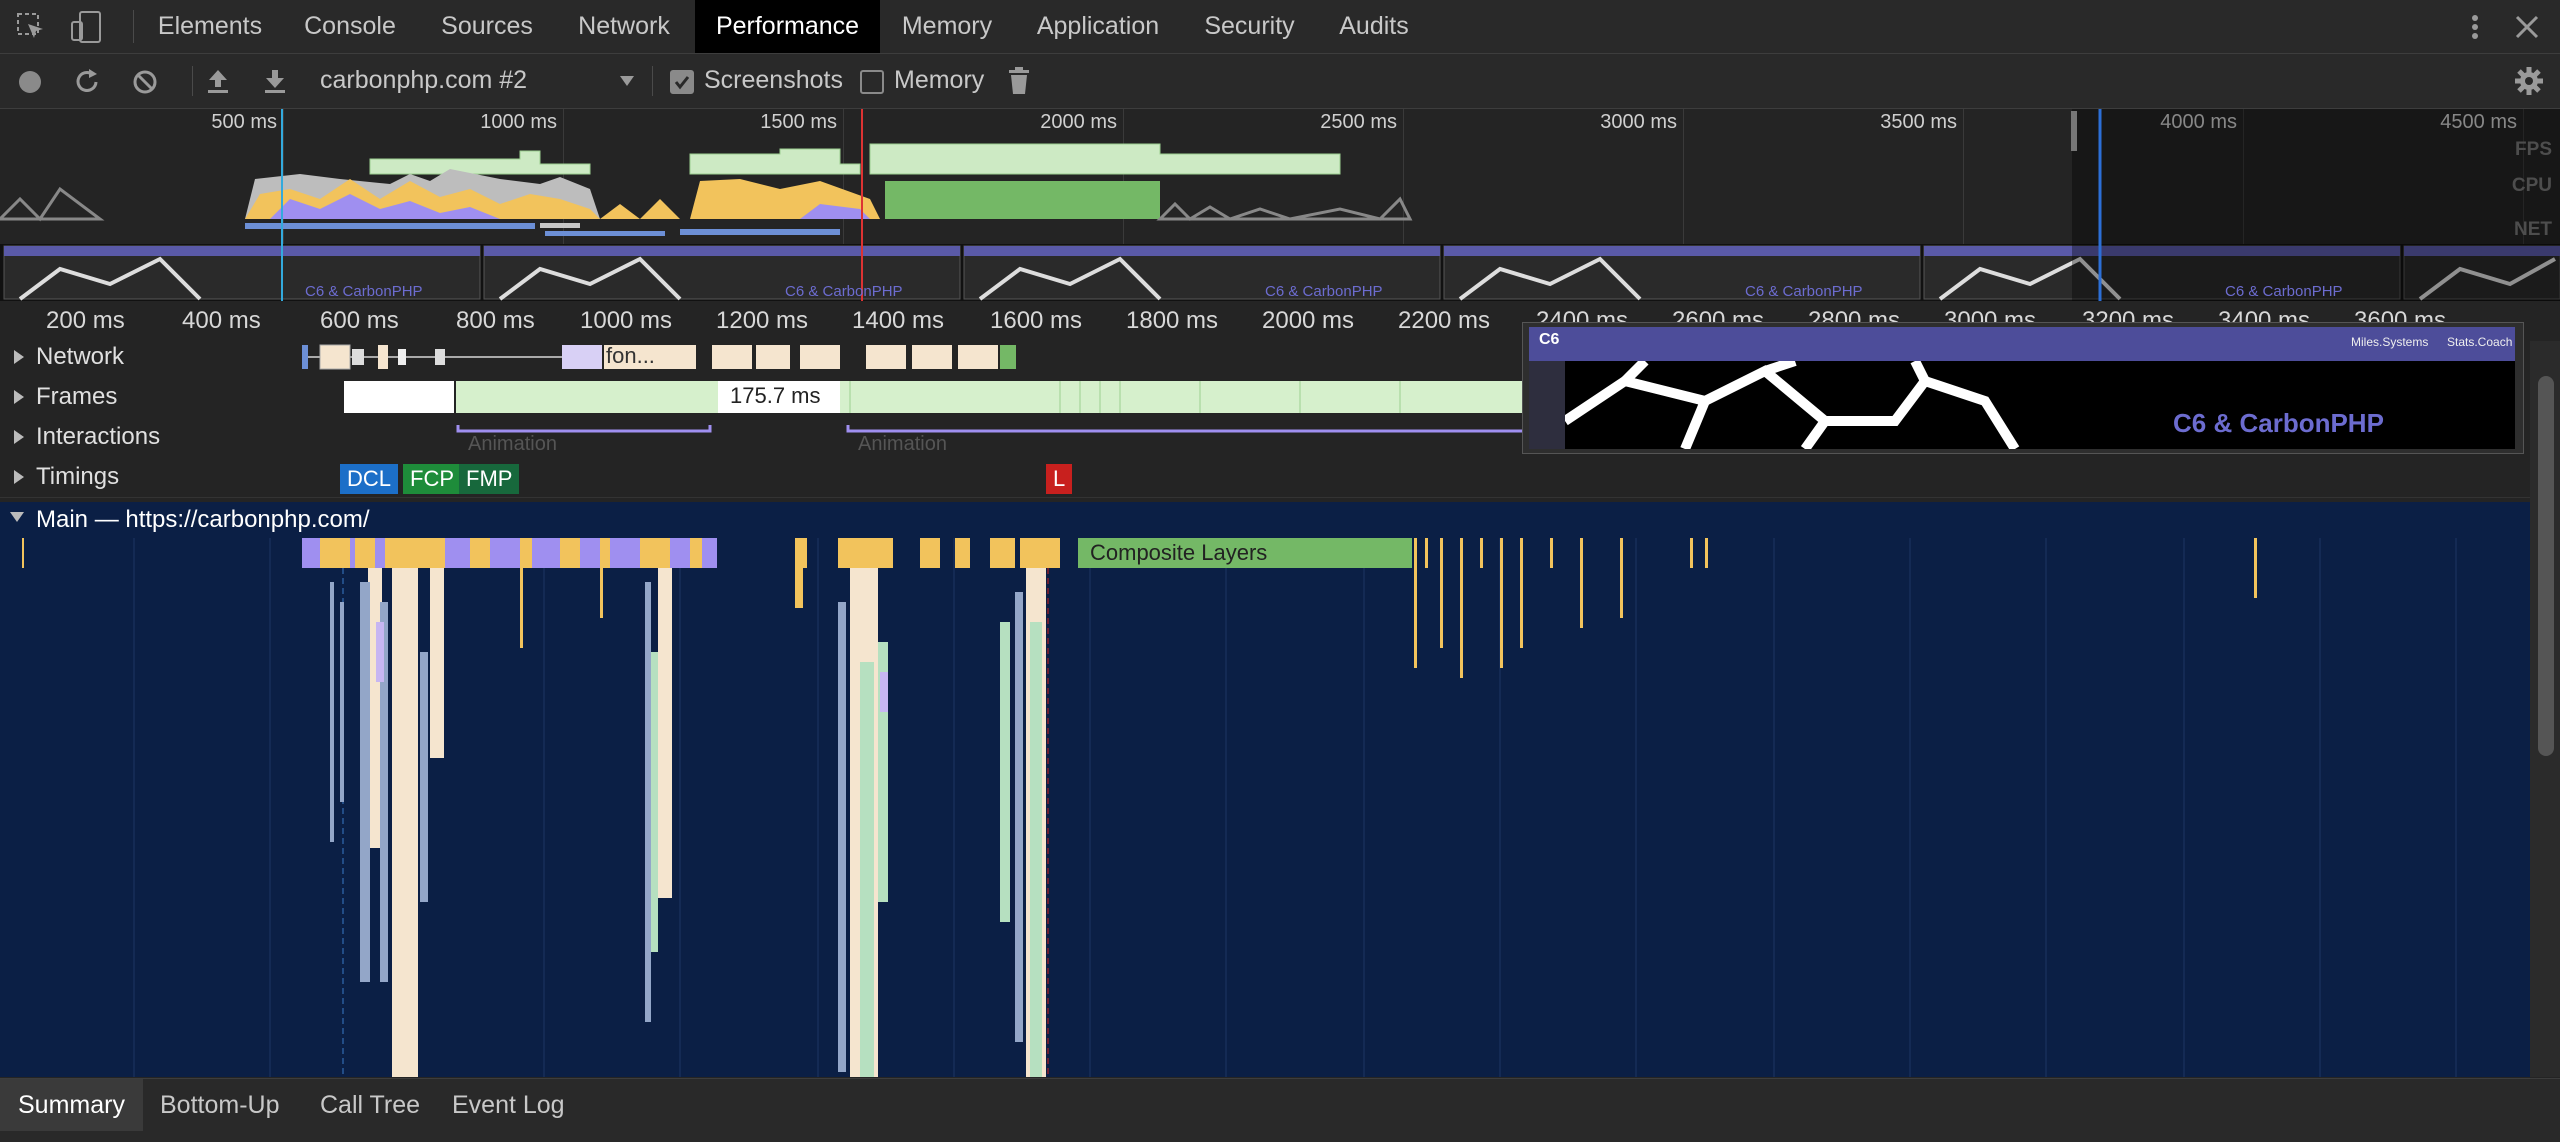 This screenshot has height=1142, width=2560. I want to click on ruler-label: 2000 ms, so click(1308, 320).